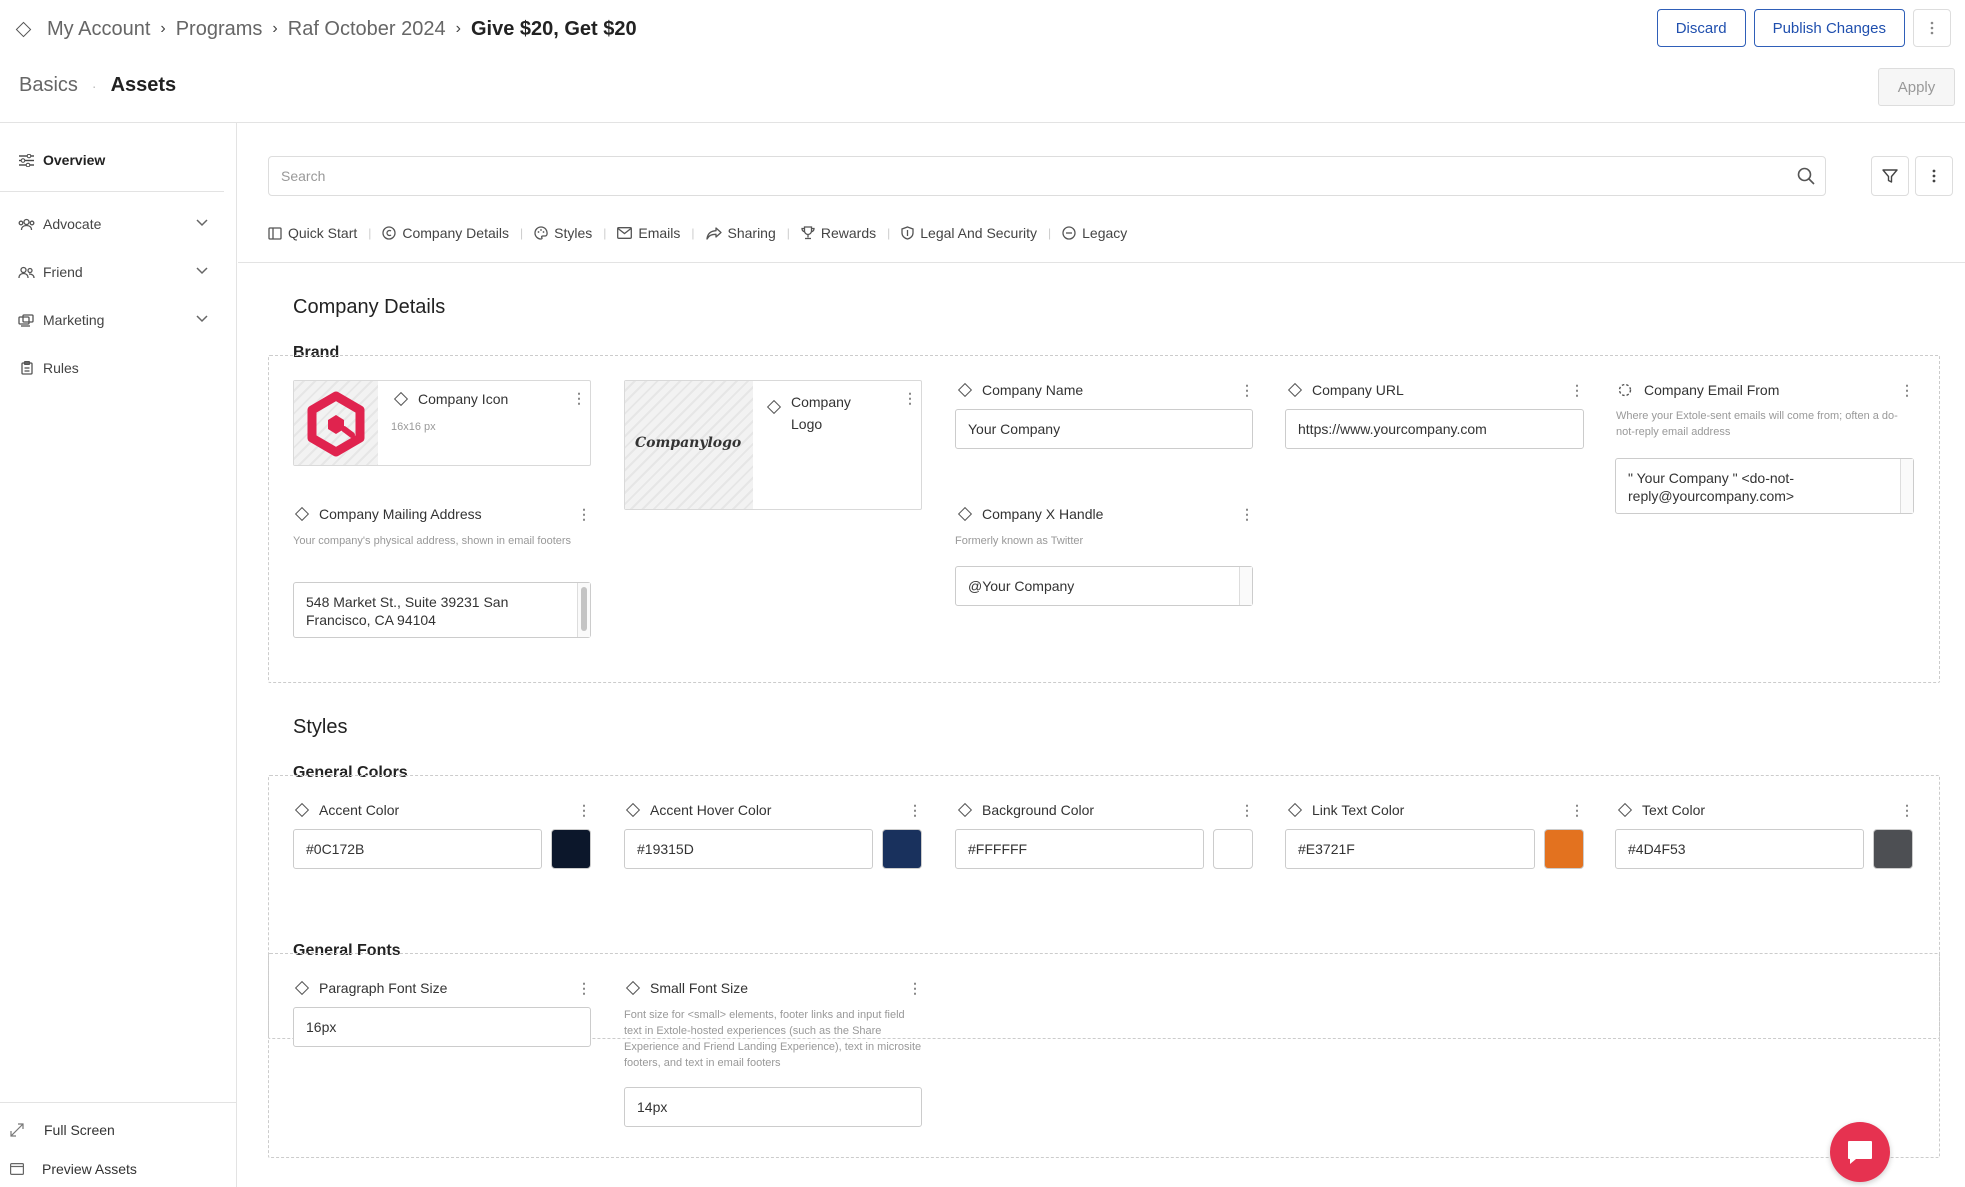 The height and width of the screenshot is (1187, 1965). I want to click on tabs-divider, so click(1101, 262).